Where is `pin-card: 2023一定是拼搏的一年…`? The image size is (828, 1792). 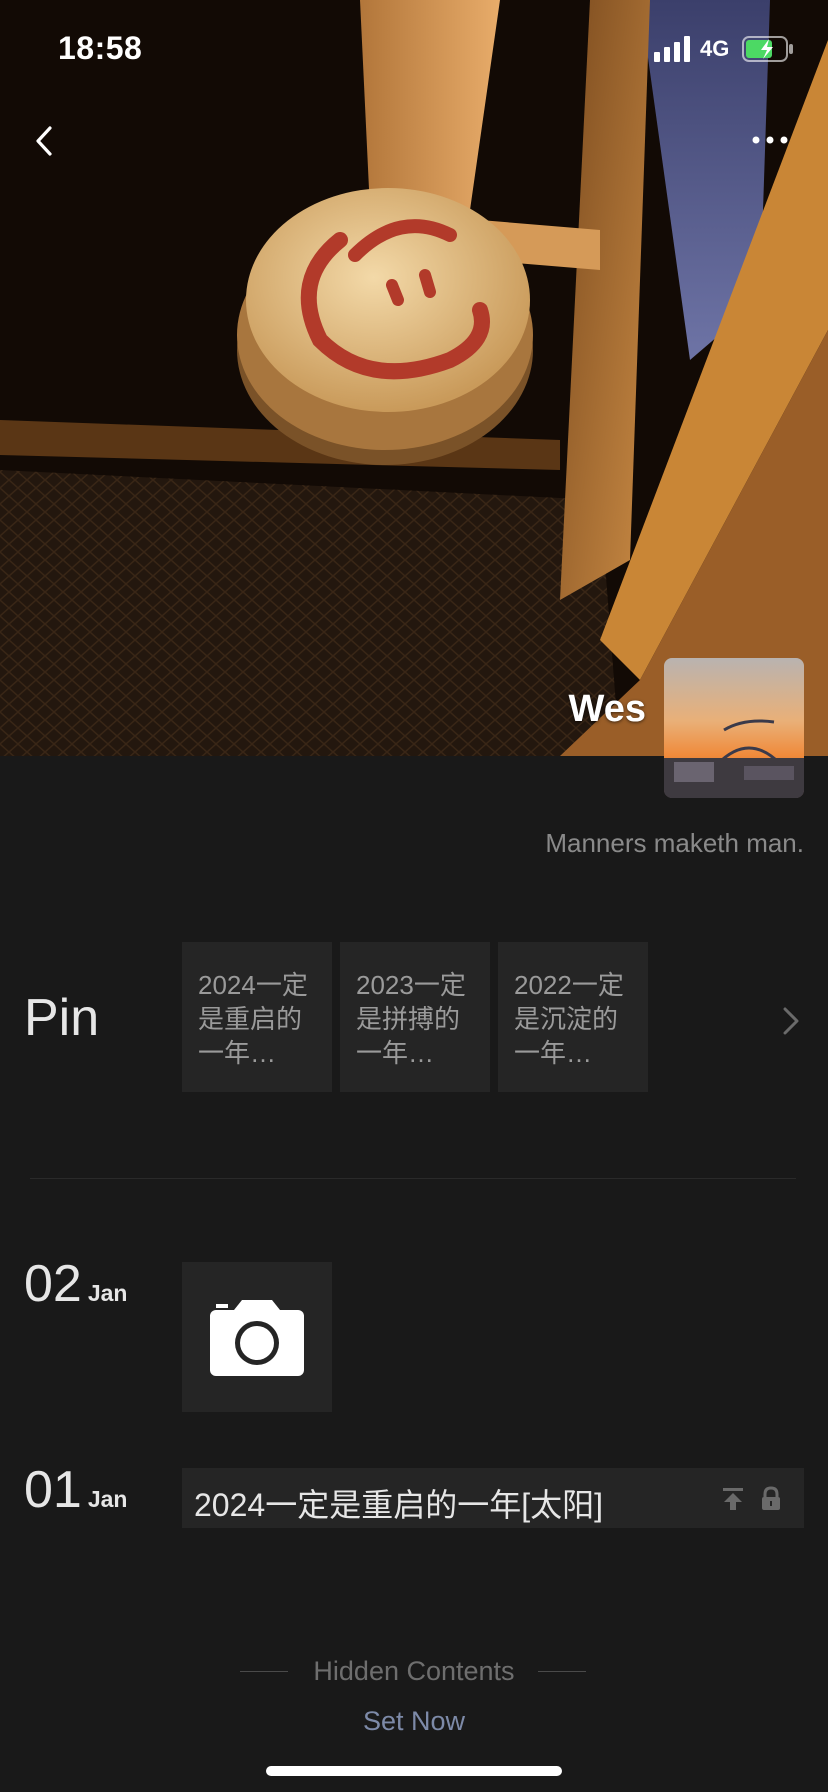
pin-card: 2023一定是拼搏的一年… is located at coordinates (415, 1017).